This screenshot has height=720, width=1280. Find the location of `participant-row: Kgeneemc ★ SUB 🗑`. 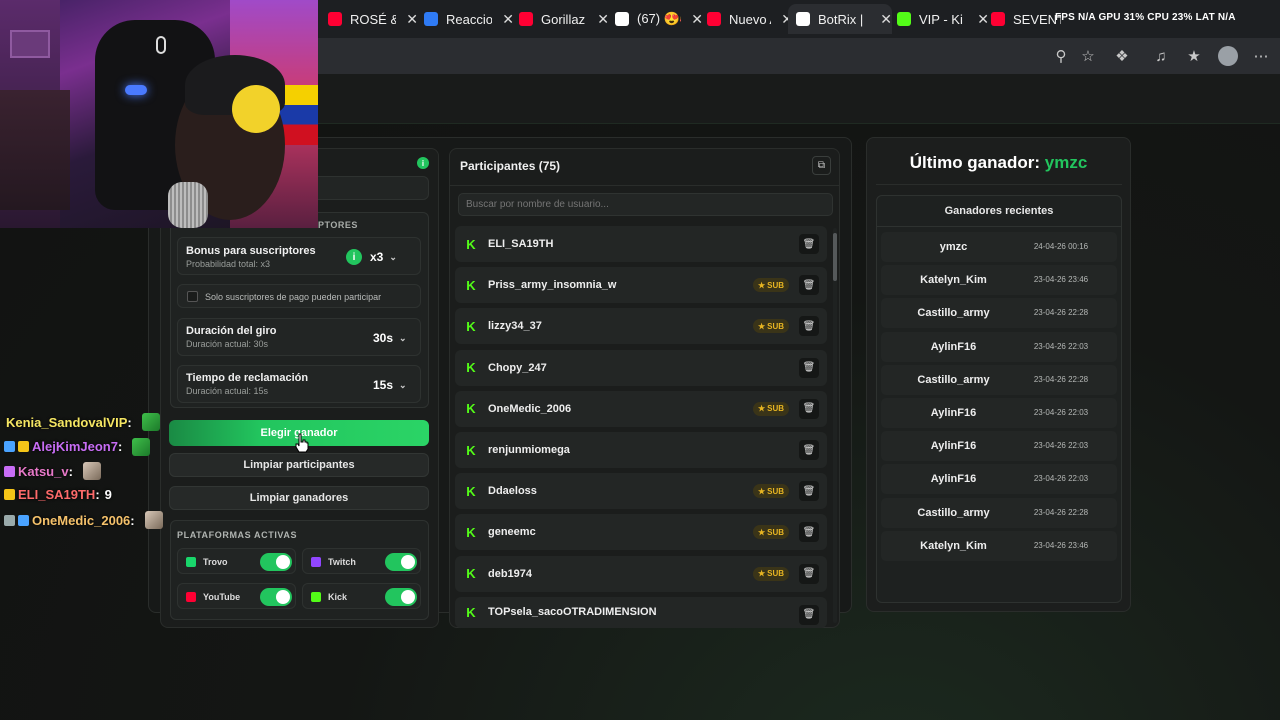

participant-row: Kgeneemc ★ SUB 🗑 is located at coordinates (641, 532).